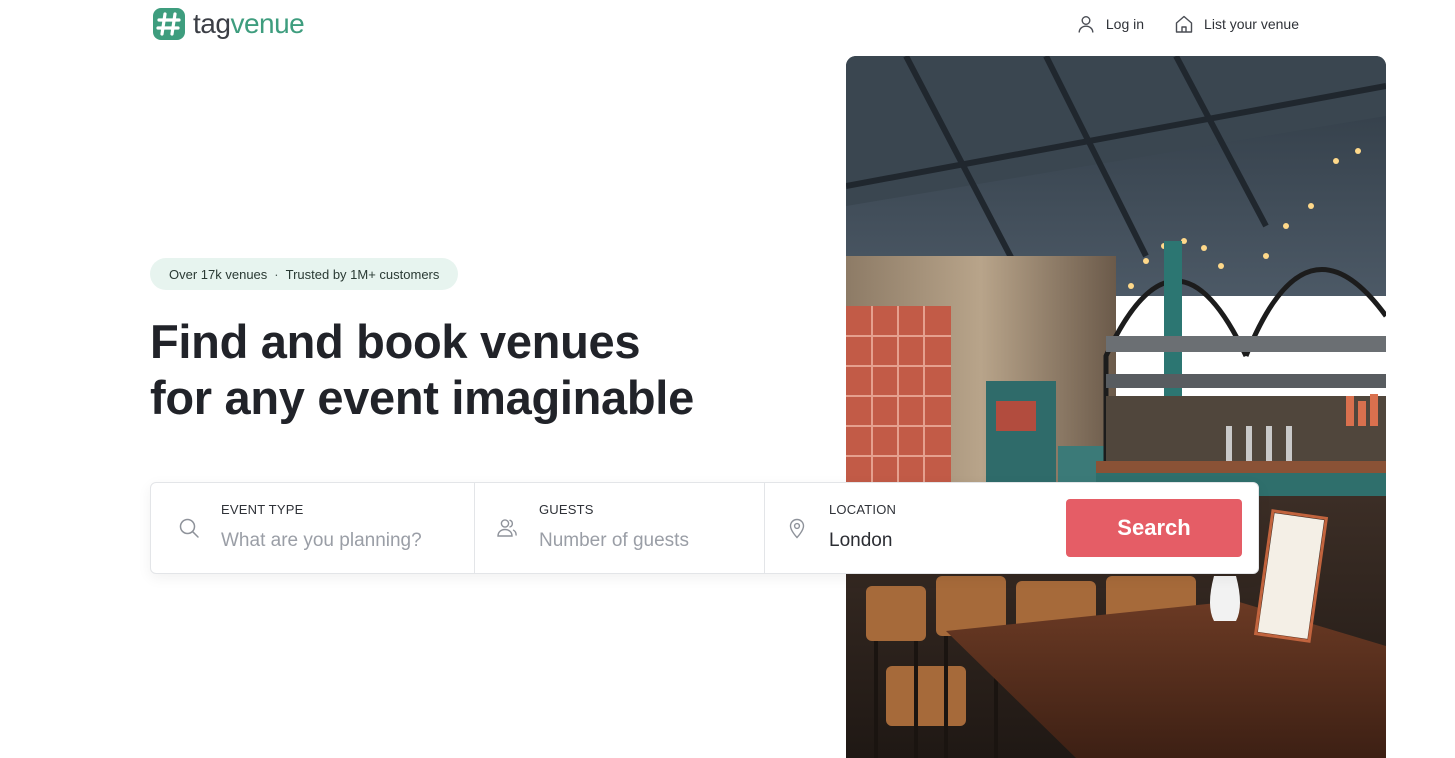  What do you see at coordinates (1086, 24) in the screenshot?
I see `user-icon` at bounding box center [1086, 24].